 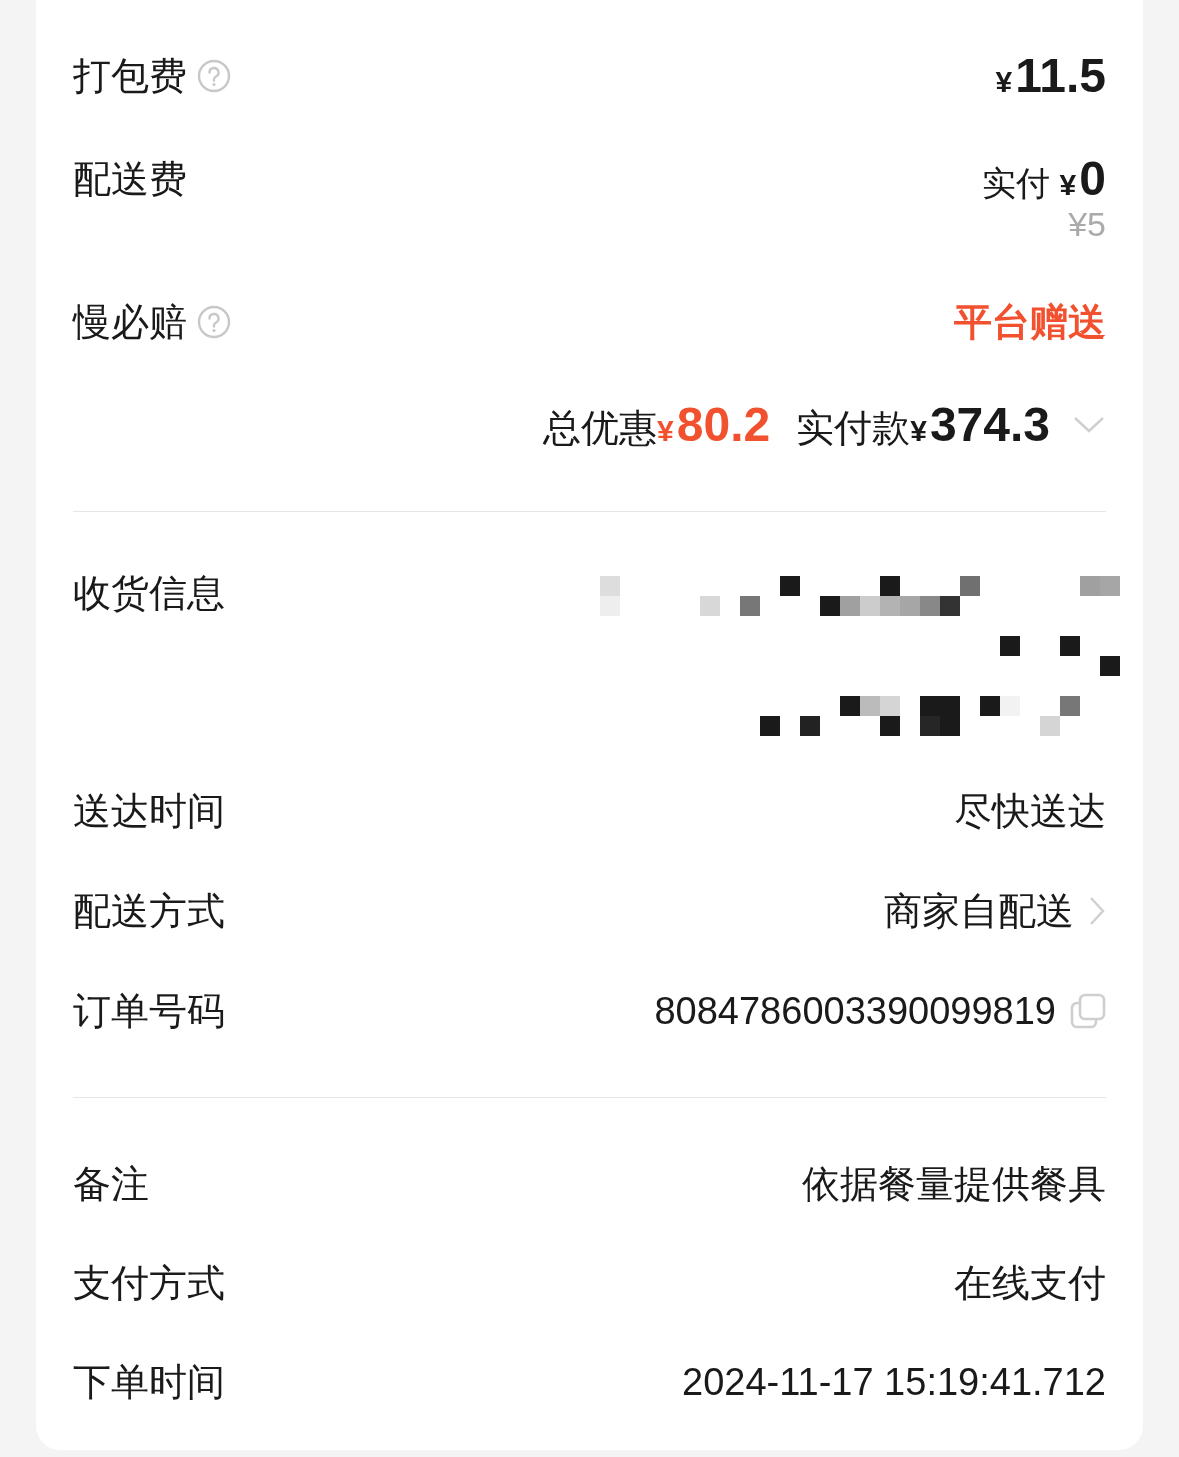 I want to click on fee-amount: 0, so click(x=1092, y=179).